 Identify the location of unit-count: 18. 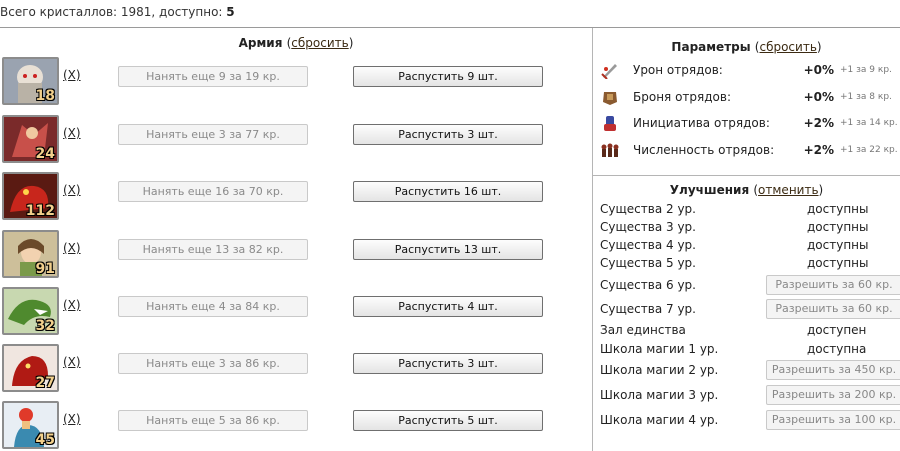
(45, 96).